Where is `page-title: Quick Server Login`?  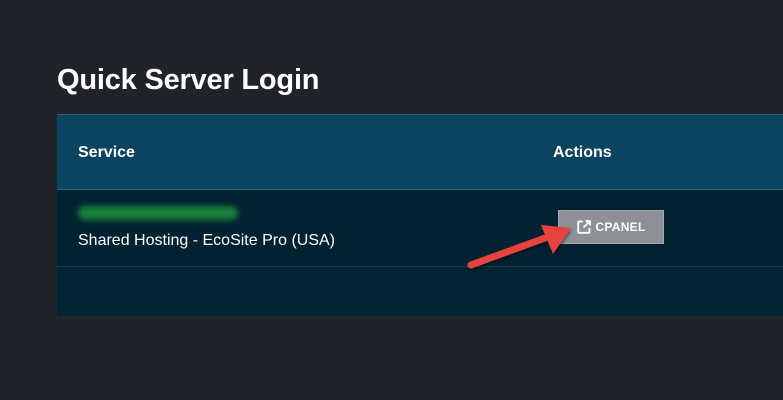 page-title: Quick Server Login is located at coordinates (188, 80).